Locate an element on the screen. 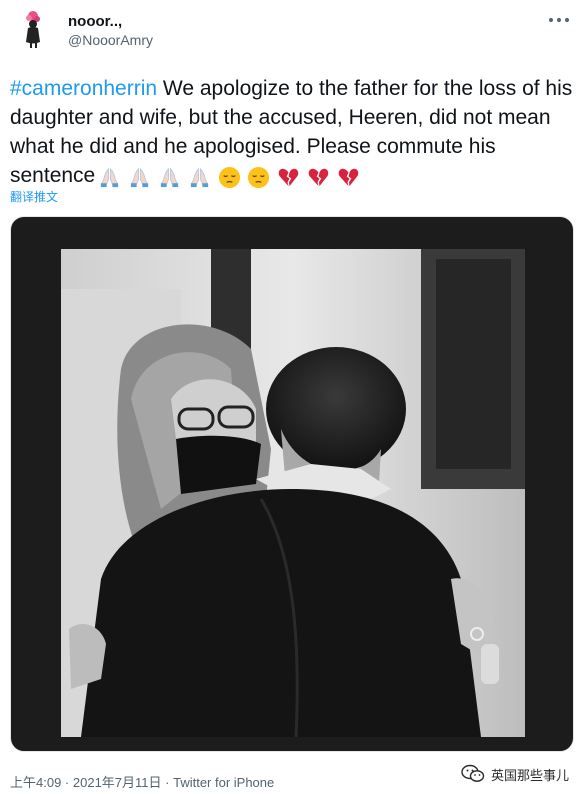  avatar-illustration is located at coordinates (34, 30).